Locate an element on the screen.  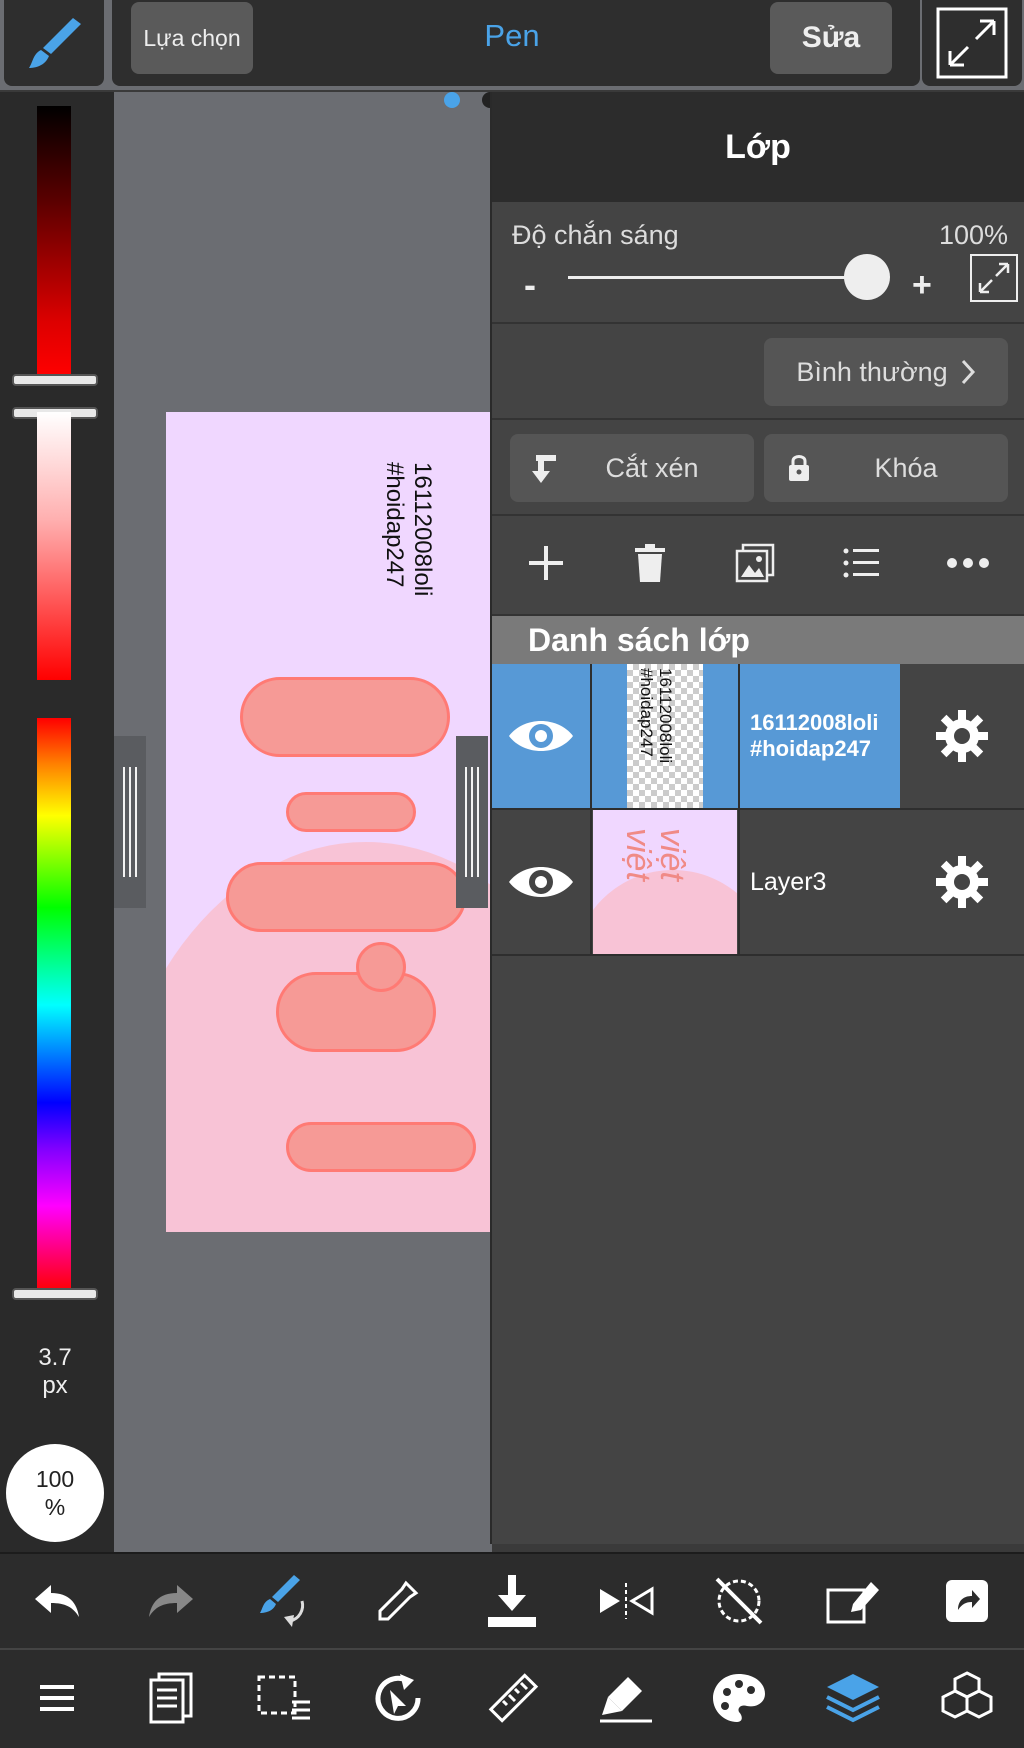
fill-icon is located at coordinates (625, 1700).